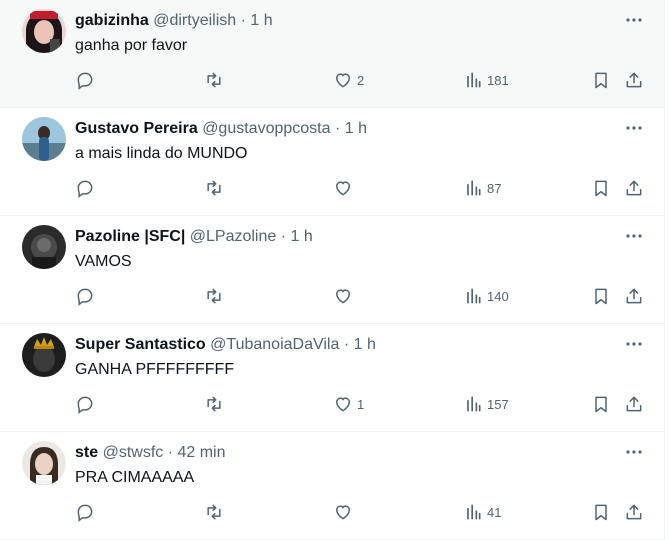 This screenshot has width=670, height=540. What do you see at coordinates (359, 296) in the screenshot?
I see `action-bar: 140` at bounding box center [359, 296].